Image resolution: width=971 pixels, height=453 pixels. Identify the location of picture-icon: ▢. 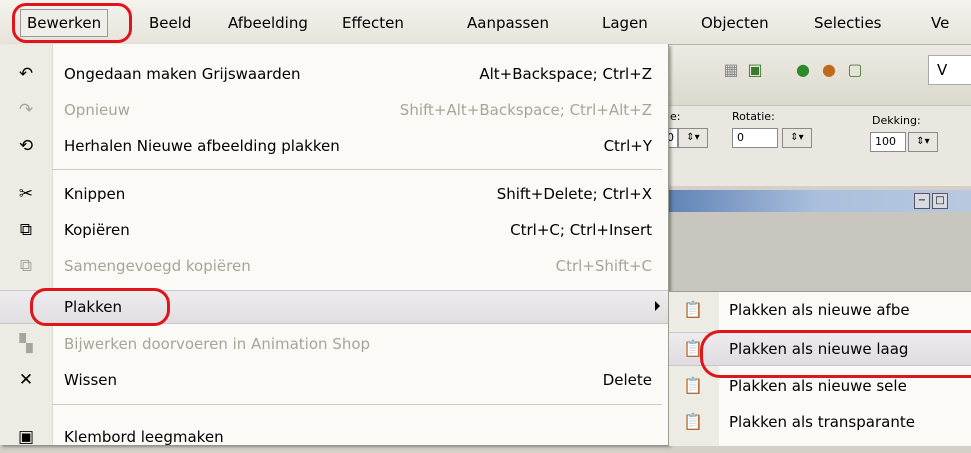
(855, 70).